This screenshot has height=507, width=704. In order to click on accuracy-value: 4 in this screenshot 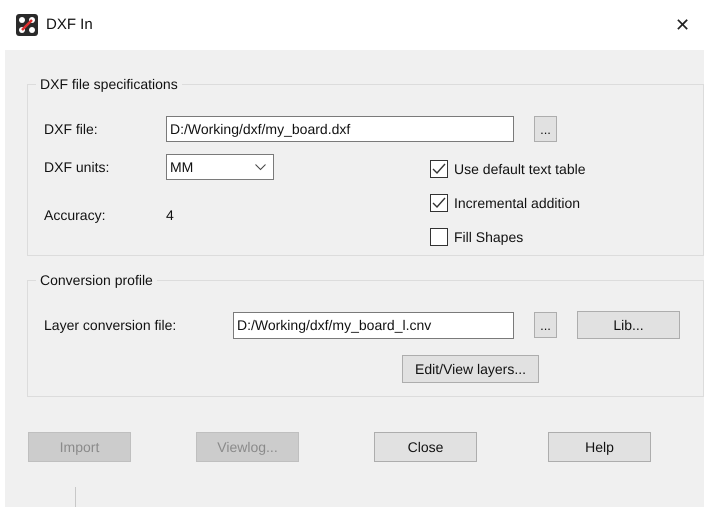, I will do `click(170, 215)`.